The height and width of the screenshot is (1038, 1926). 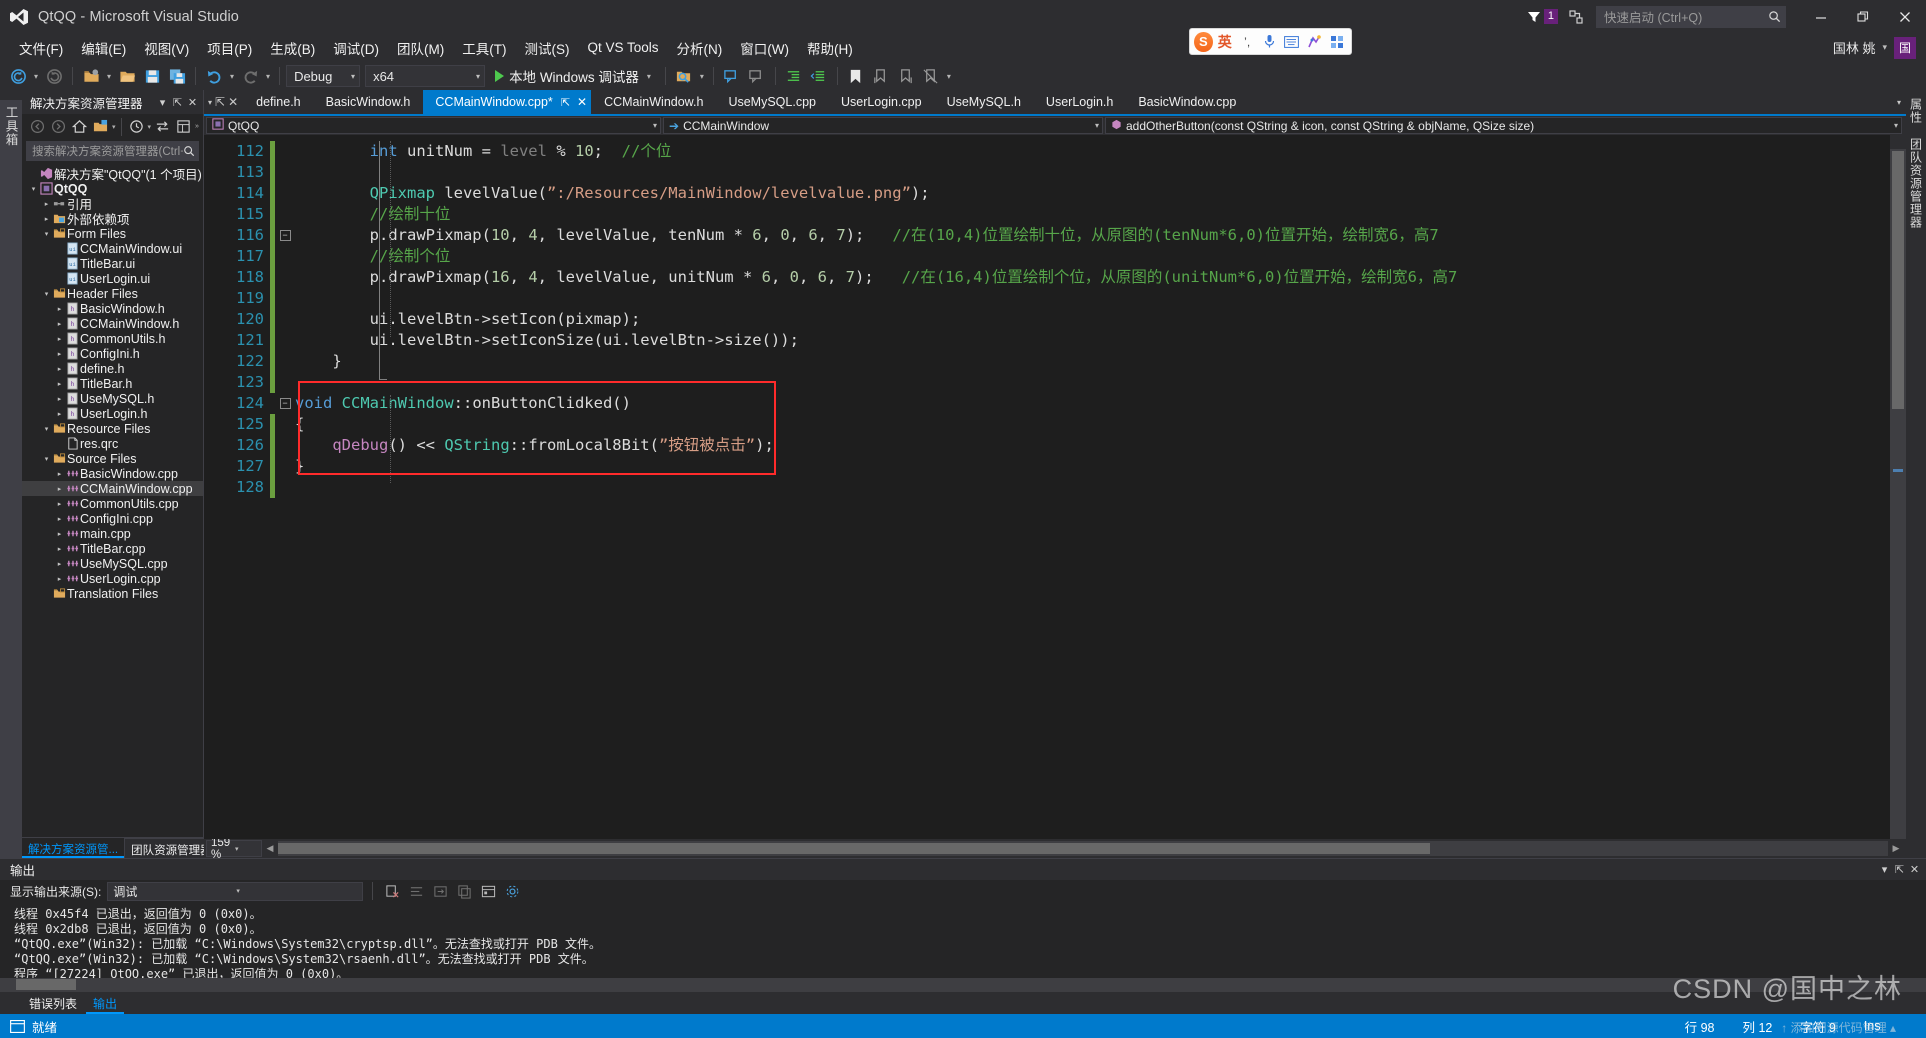 What do you see at coordinates (112, 503) in the screenshot?
I see `tree-item-commonutils.cpp: ▸ CommonUtils.cpp` at bounding box center [112, 503].